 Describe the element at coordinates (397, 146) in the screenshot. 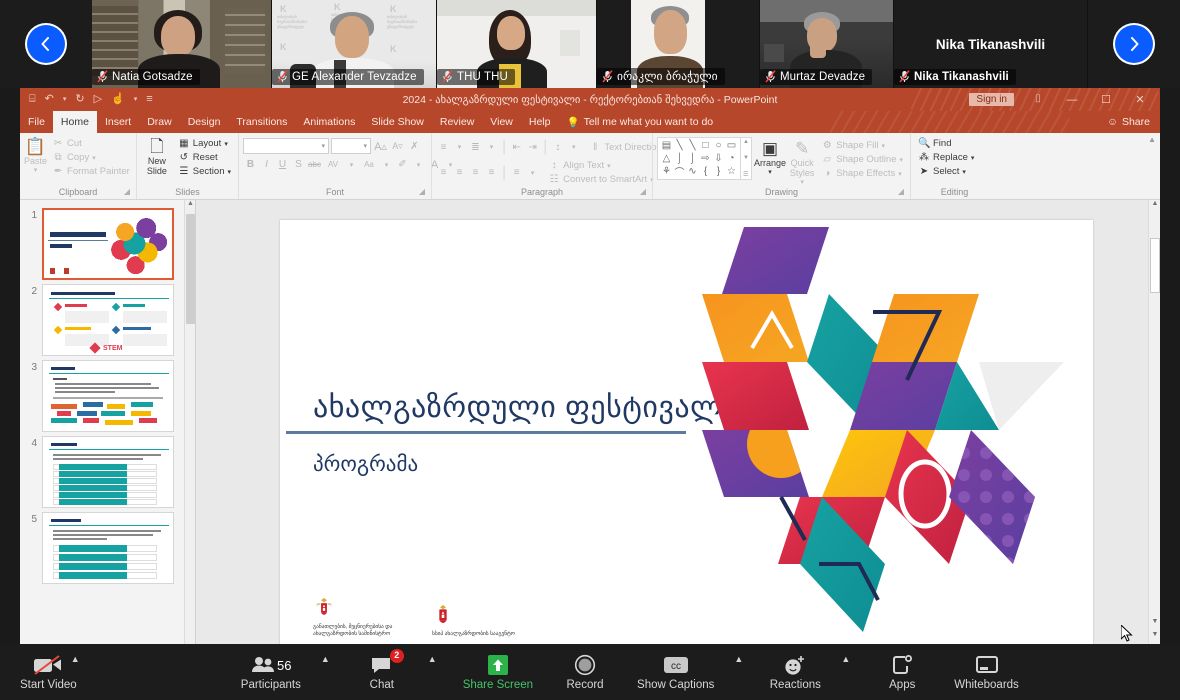

I see `shrink-font-icon: A▿` at that location.